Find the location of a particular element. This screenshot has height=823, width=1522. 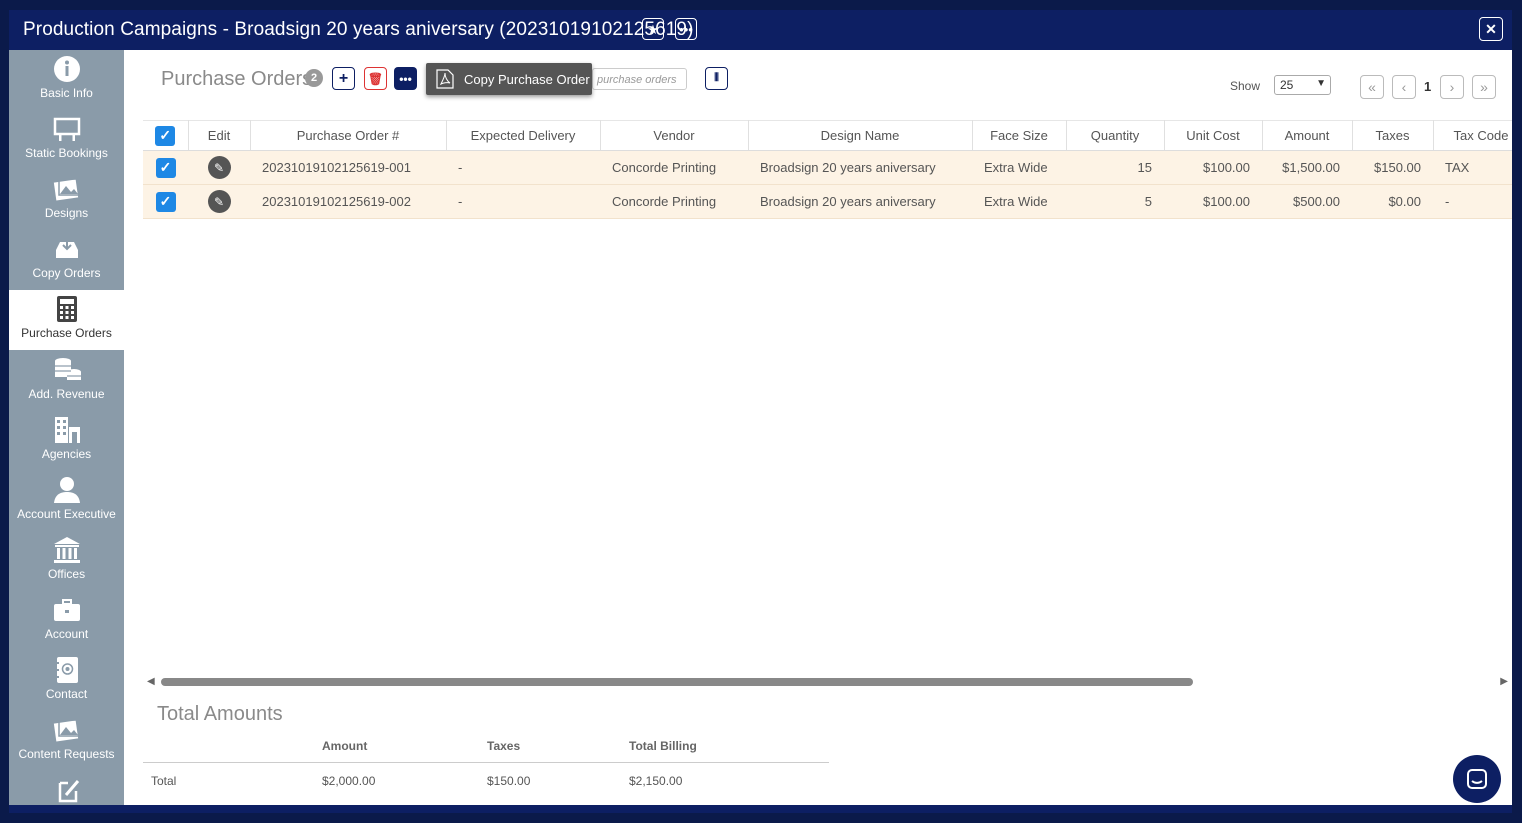

page-size-value: 25 is located at coordinates (1287, 85).